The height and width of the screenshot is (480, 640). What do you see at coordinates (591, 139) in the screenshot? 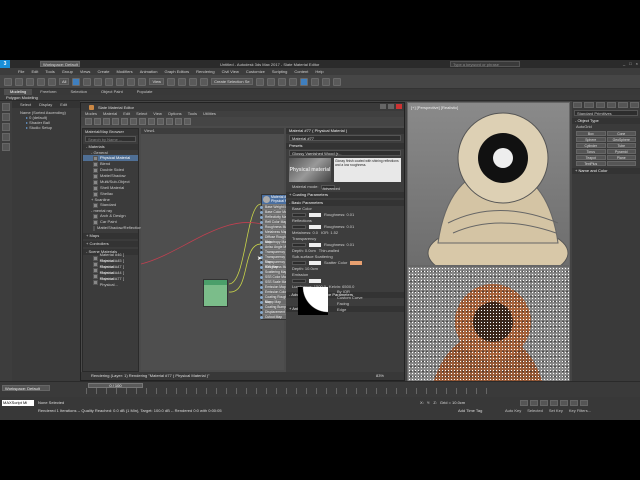
I see `sphere-button: Sphere` at bounding box center [591, 139].